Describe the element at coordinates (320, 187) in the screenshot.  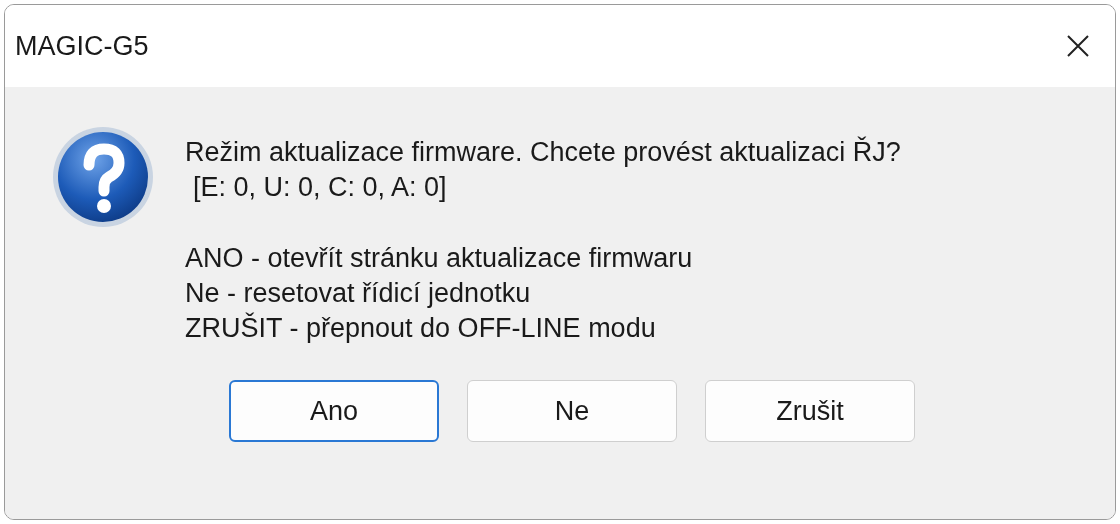
I see `message-text: [E: 0, U: 0, C: 0, A: 0]` at that location.